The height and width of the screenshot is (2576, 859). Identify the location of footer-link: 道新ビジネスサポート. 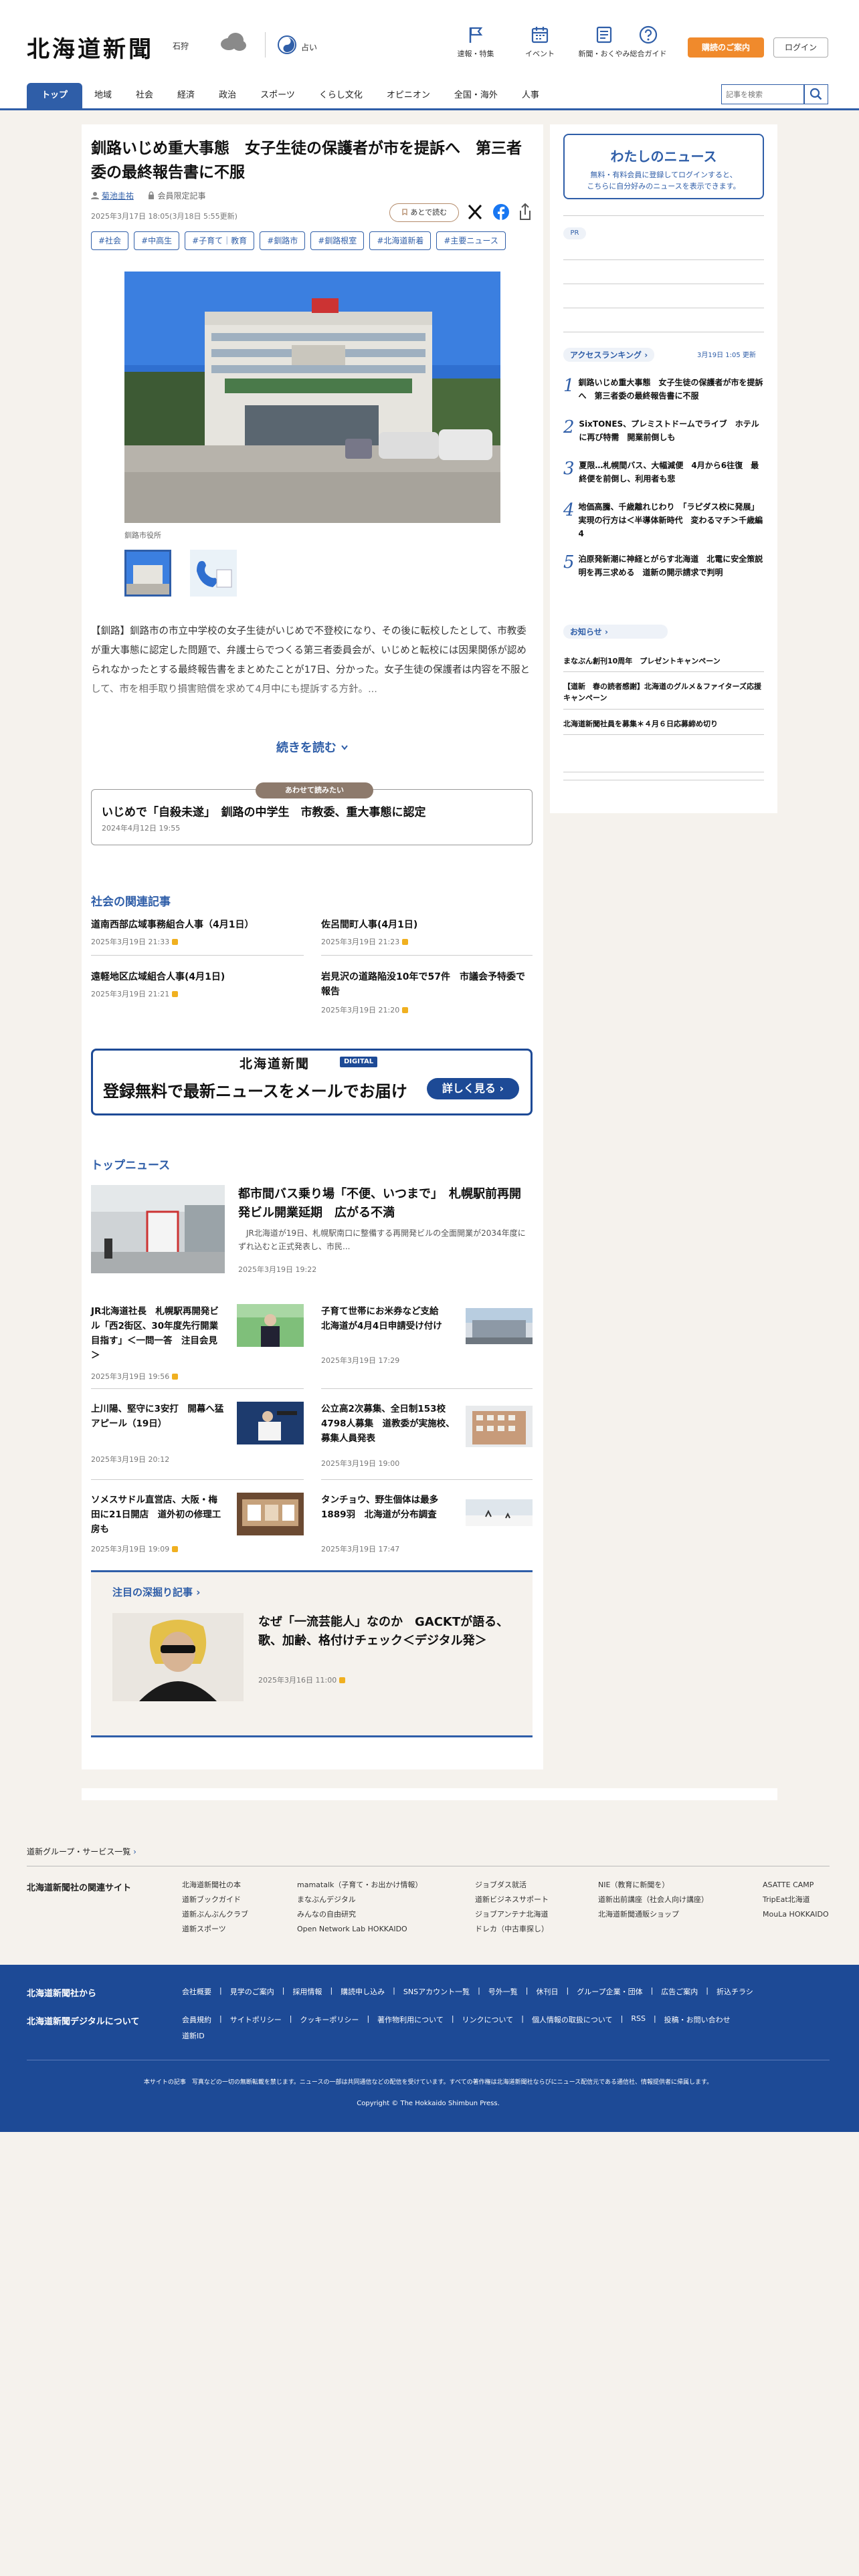
(512, 1900).